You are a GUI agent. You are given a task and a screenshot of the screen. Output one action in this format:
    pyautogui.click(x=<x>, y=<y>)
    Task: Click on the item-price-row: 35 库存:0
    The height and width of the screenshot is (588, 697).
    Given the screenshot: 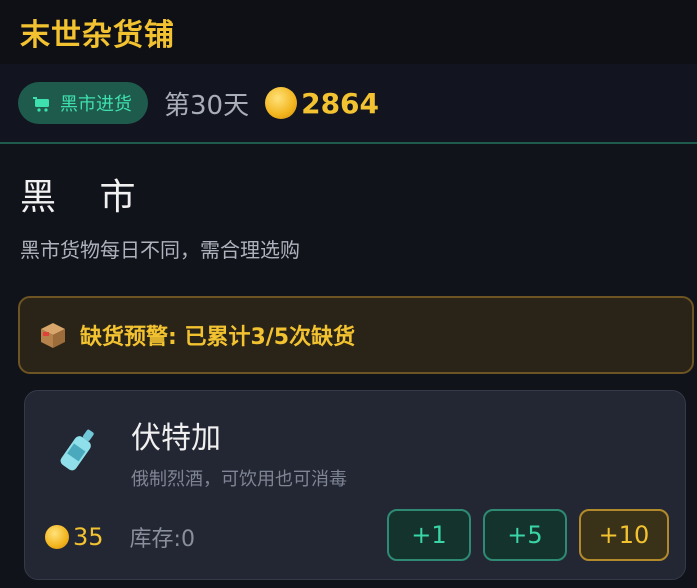 What is the action you would take?
    pyautogui.click(x=120, y=537)
    